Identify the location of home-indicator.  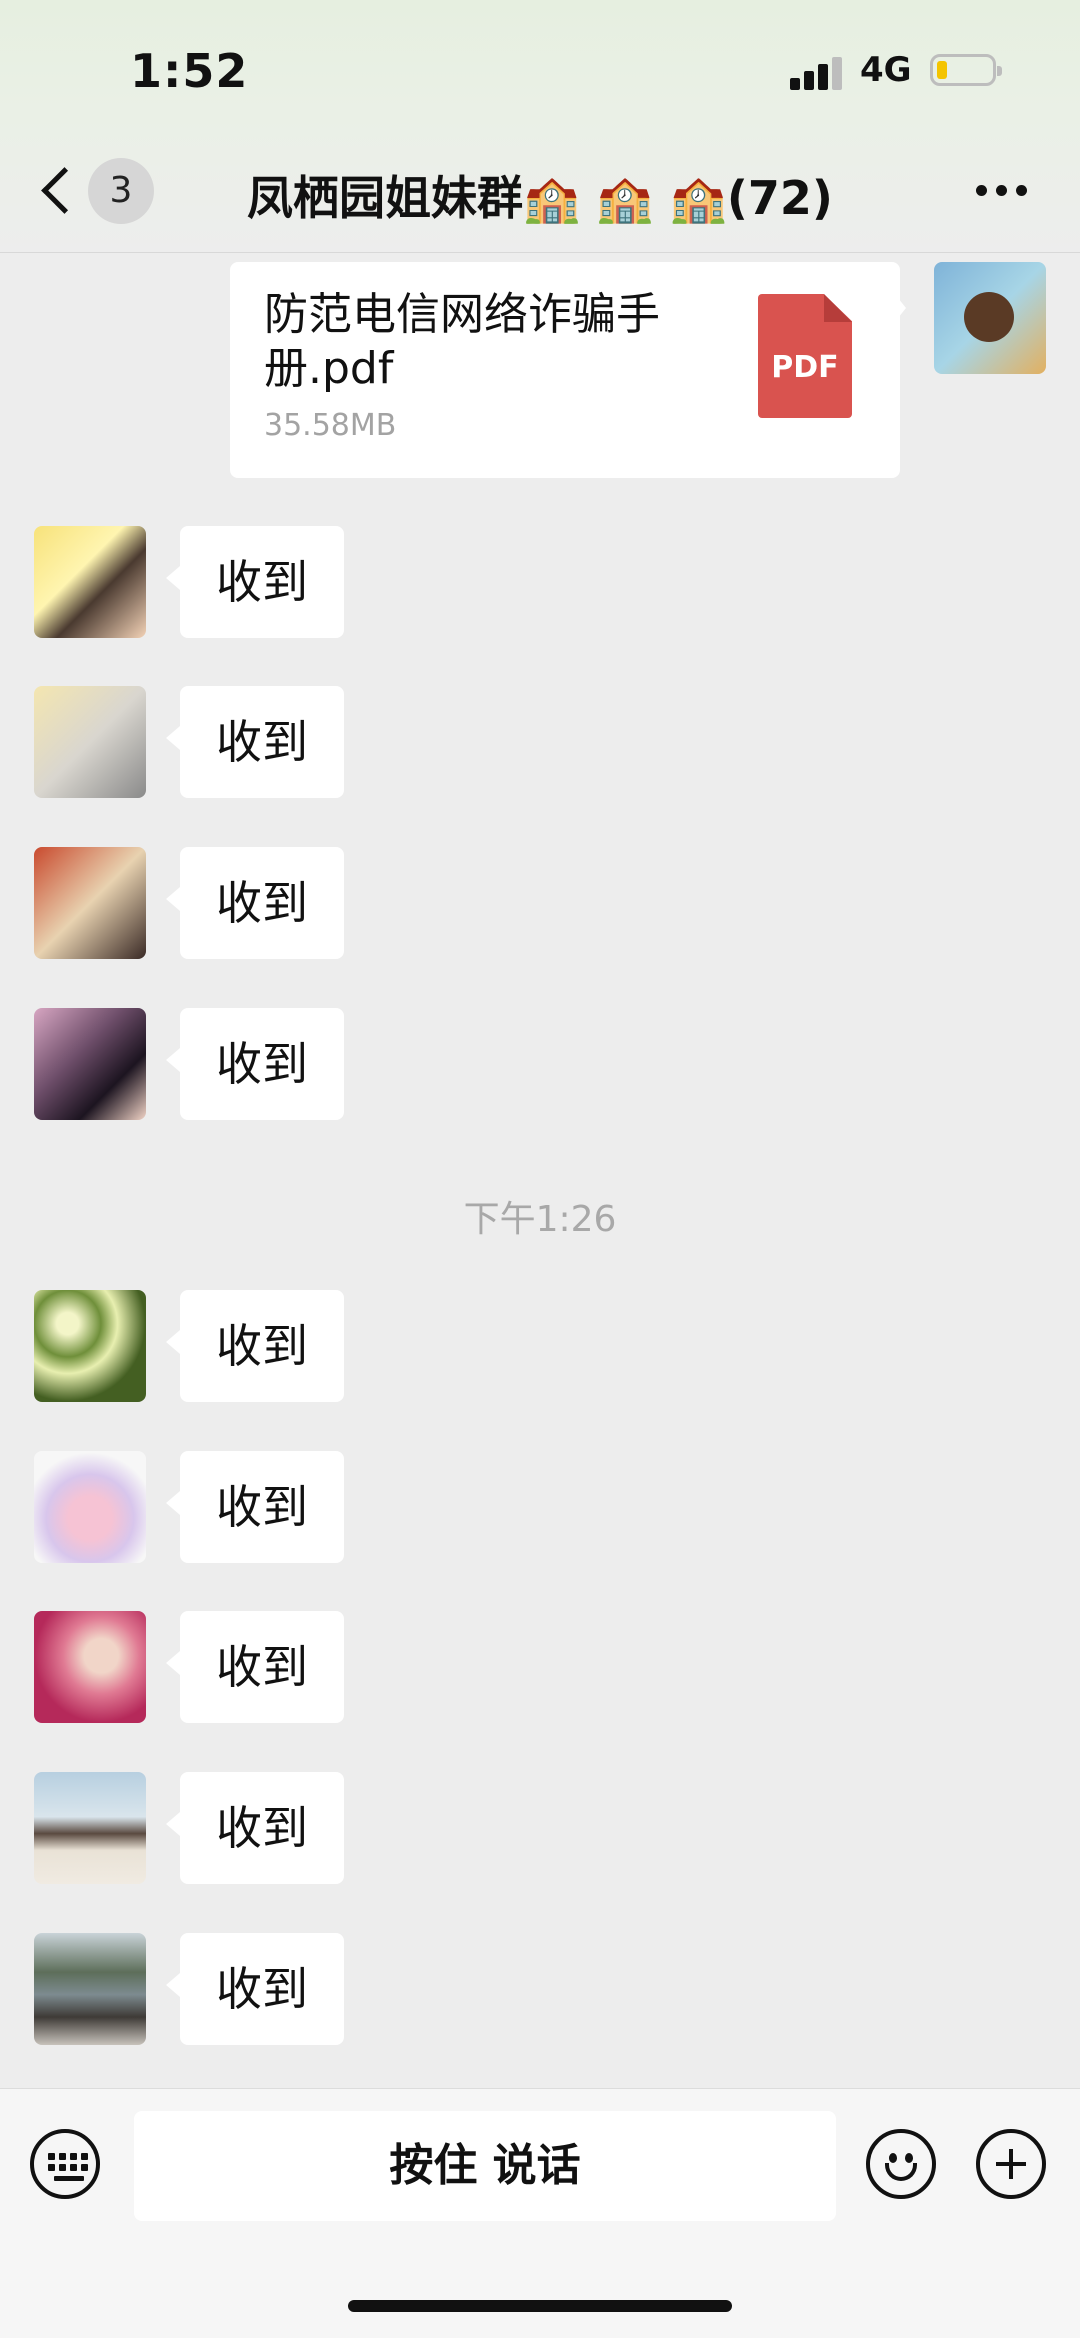
(540, 2306).